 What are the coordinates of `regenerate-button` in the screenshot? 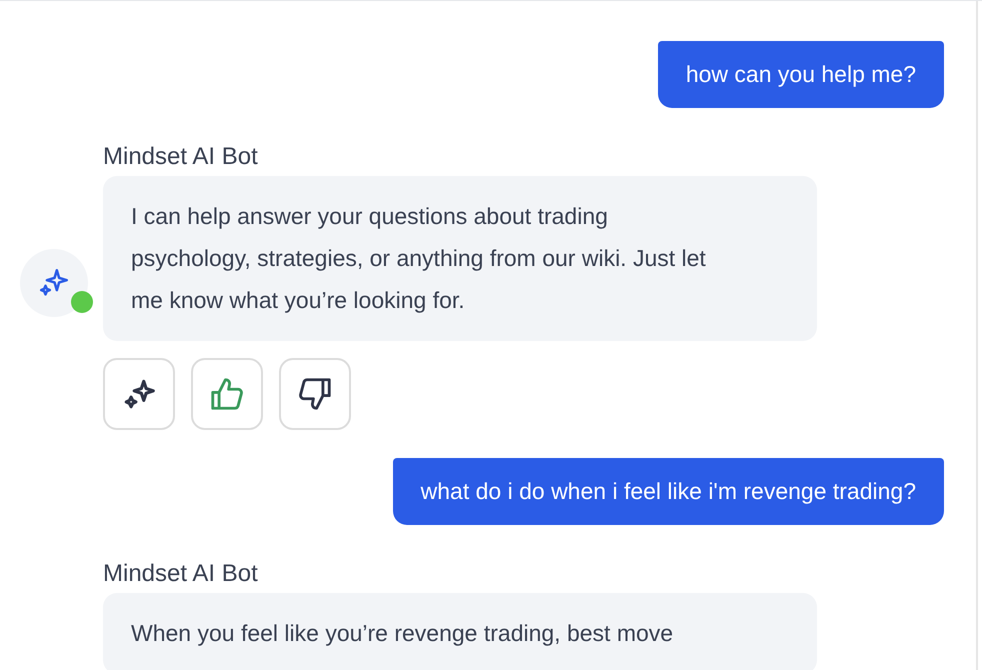 It's located at (139, 394).